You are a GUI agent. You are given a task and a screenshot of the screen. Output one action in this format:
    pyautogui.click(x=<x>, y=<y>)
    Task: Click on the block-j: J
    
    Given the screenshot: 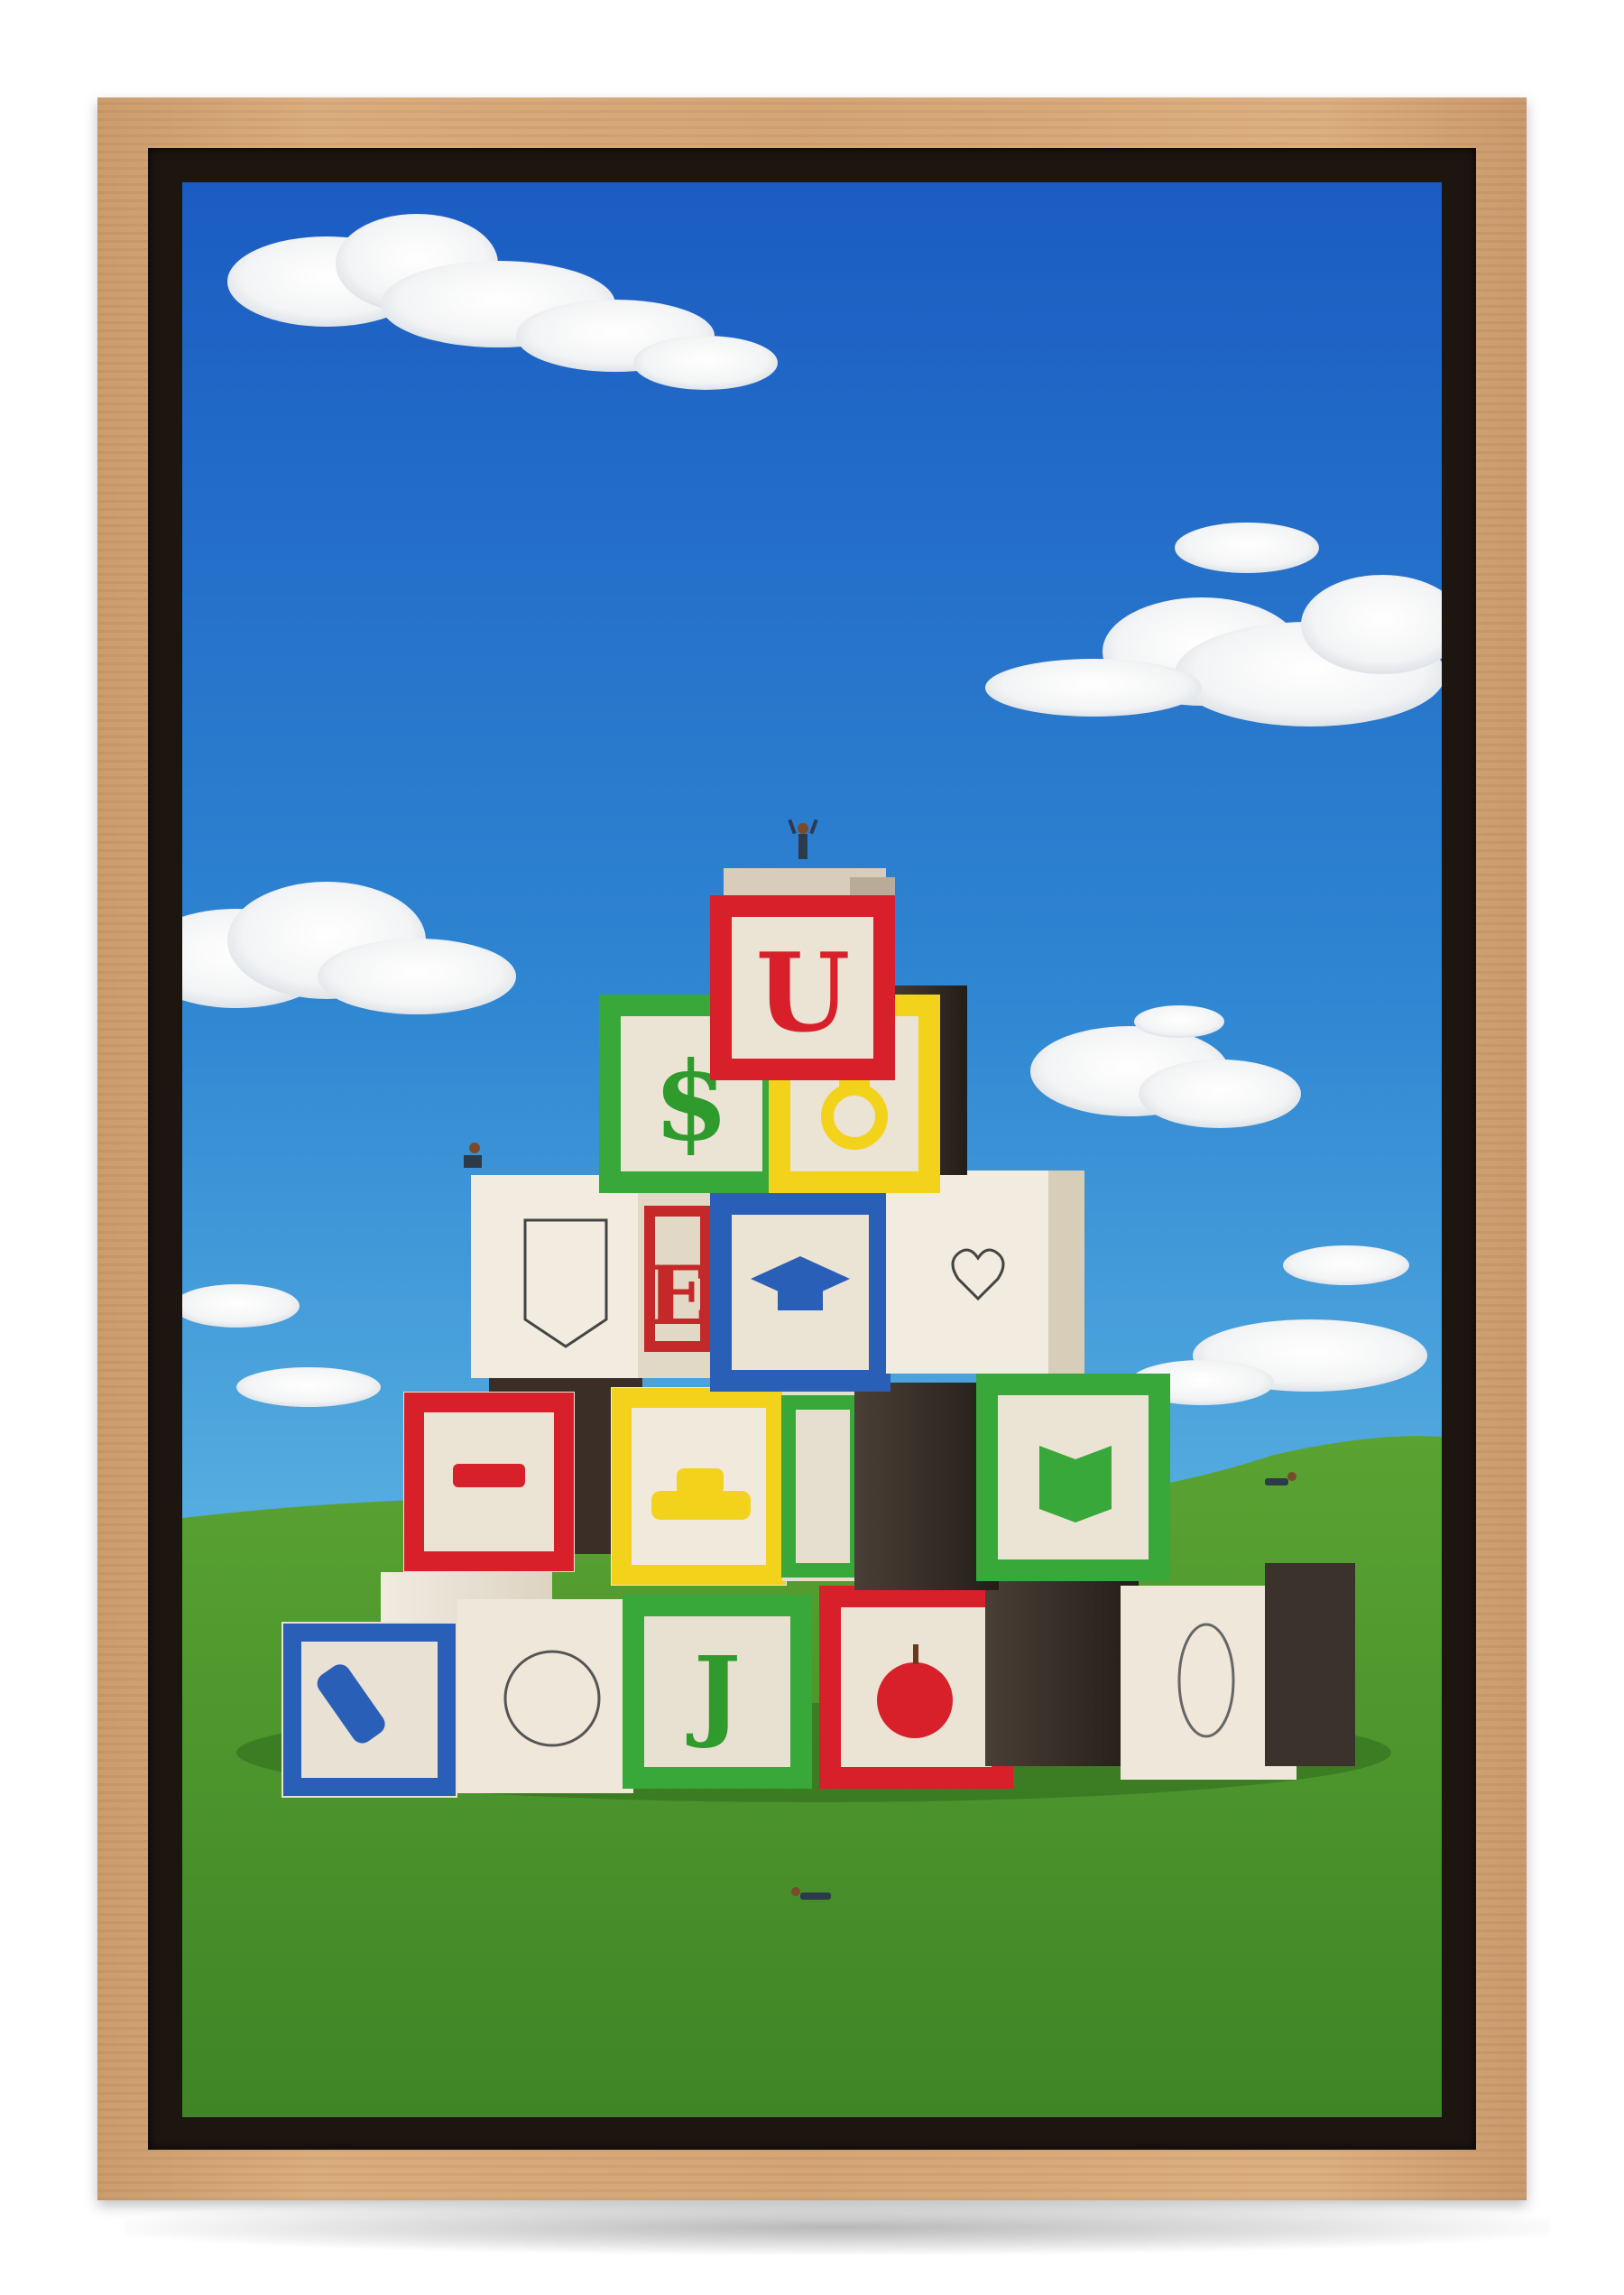 What is the action you would take?
    pyautogui.click(x=718, y=1692)
    